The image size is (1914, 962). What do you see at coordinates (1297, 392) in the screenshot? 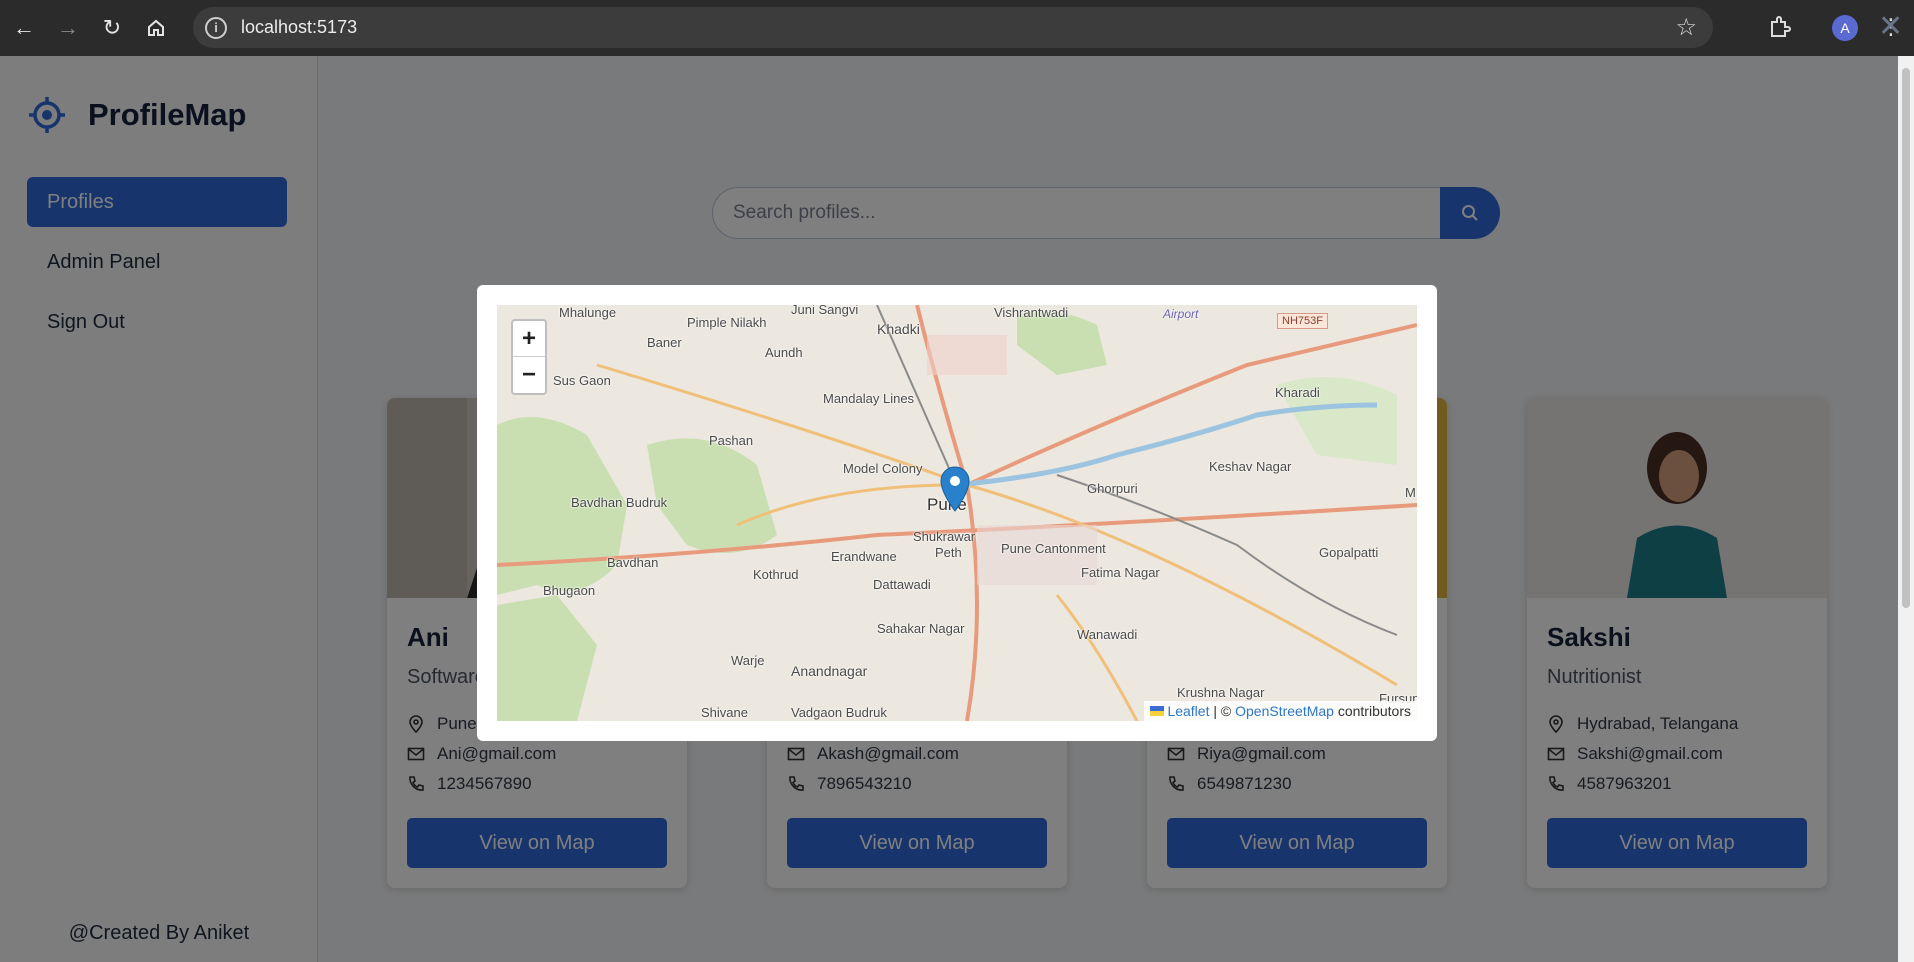
I see `map-label: Kharadi` at bounding box center [1297, 392].